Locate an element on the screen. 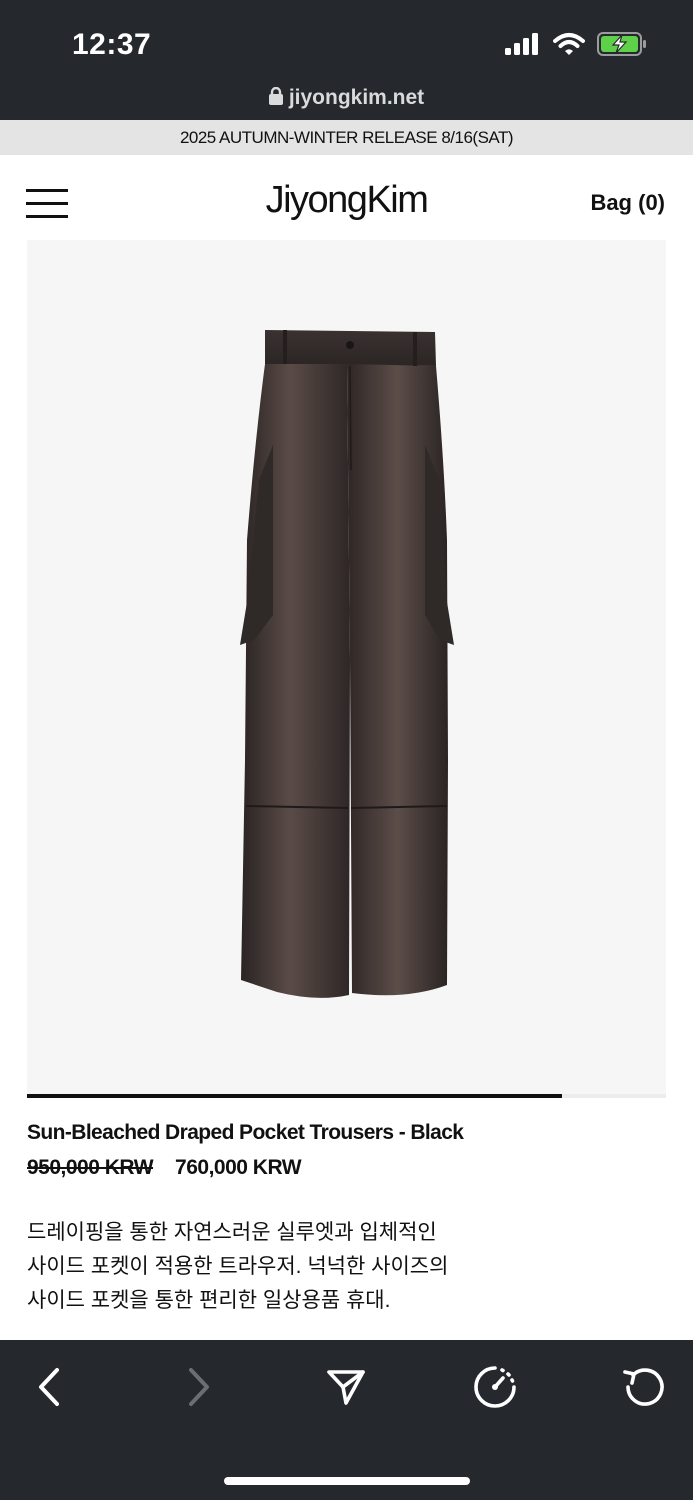 Image resolution: width=693 pixels, height=1500 pixels. status-time: 12:37 is located at coordinates (112, 44).